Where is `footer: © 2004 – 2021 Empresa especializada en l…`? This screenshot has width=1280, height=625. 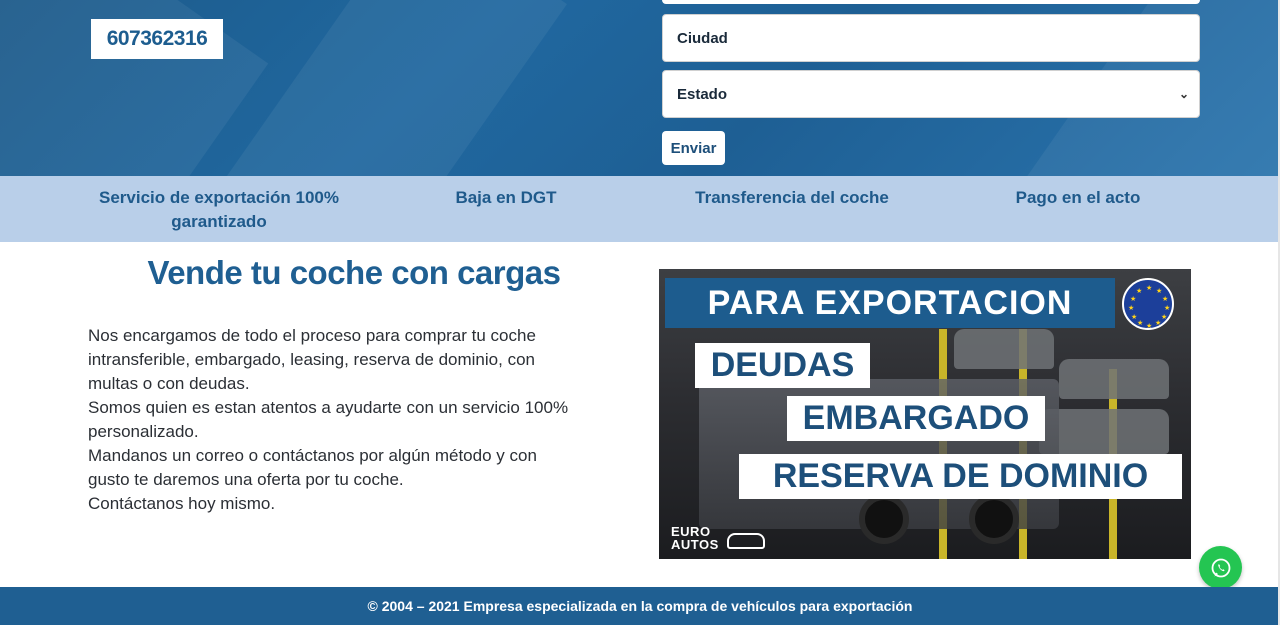
footer: © 2004 – 2021 Empresa especializada en l… is located at coordinates (640, 606).